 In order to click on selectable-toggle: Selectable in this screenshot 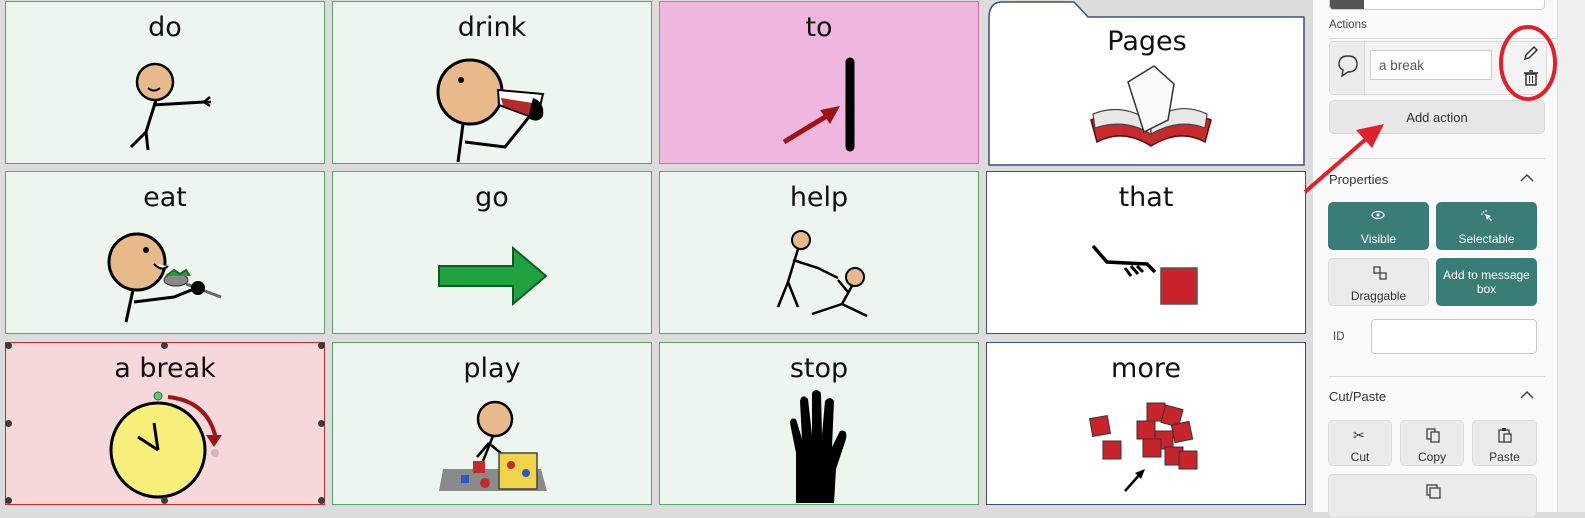, I will do `click(1486, 226)`.